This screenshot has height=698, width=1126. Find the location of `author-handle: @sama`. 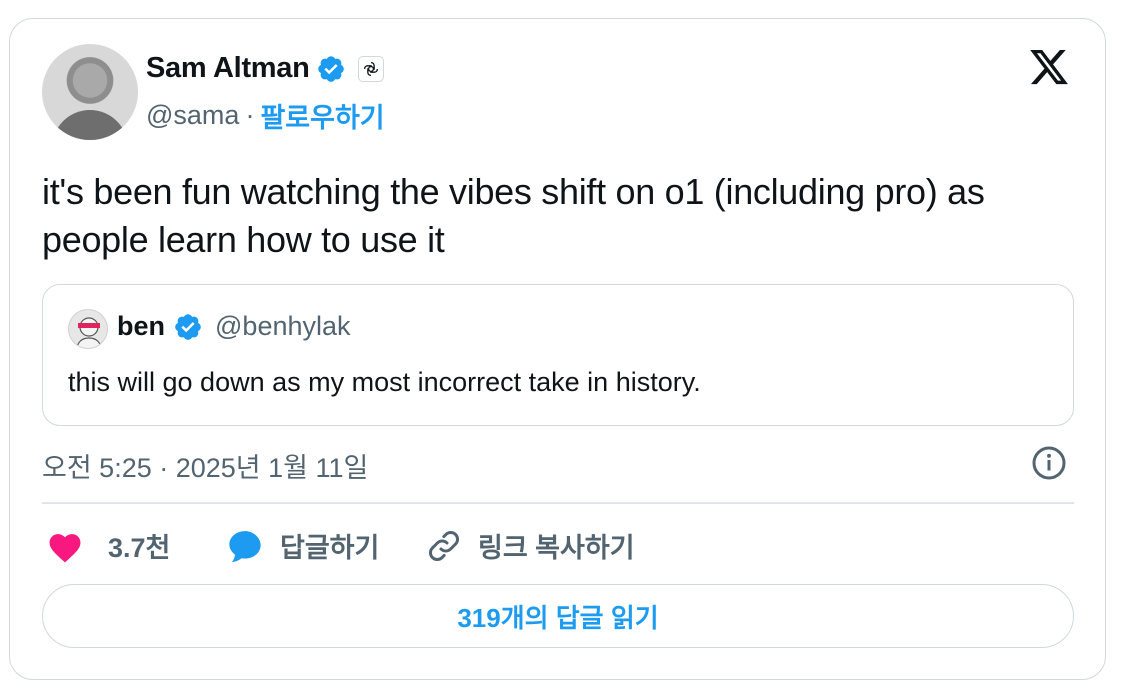

author-handle: @sama is located at coordinates (192, 115).